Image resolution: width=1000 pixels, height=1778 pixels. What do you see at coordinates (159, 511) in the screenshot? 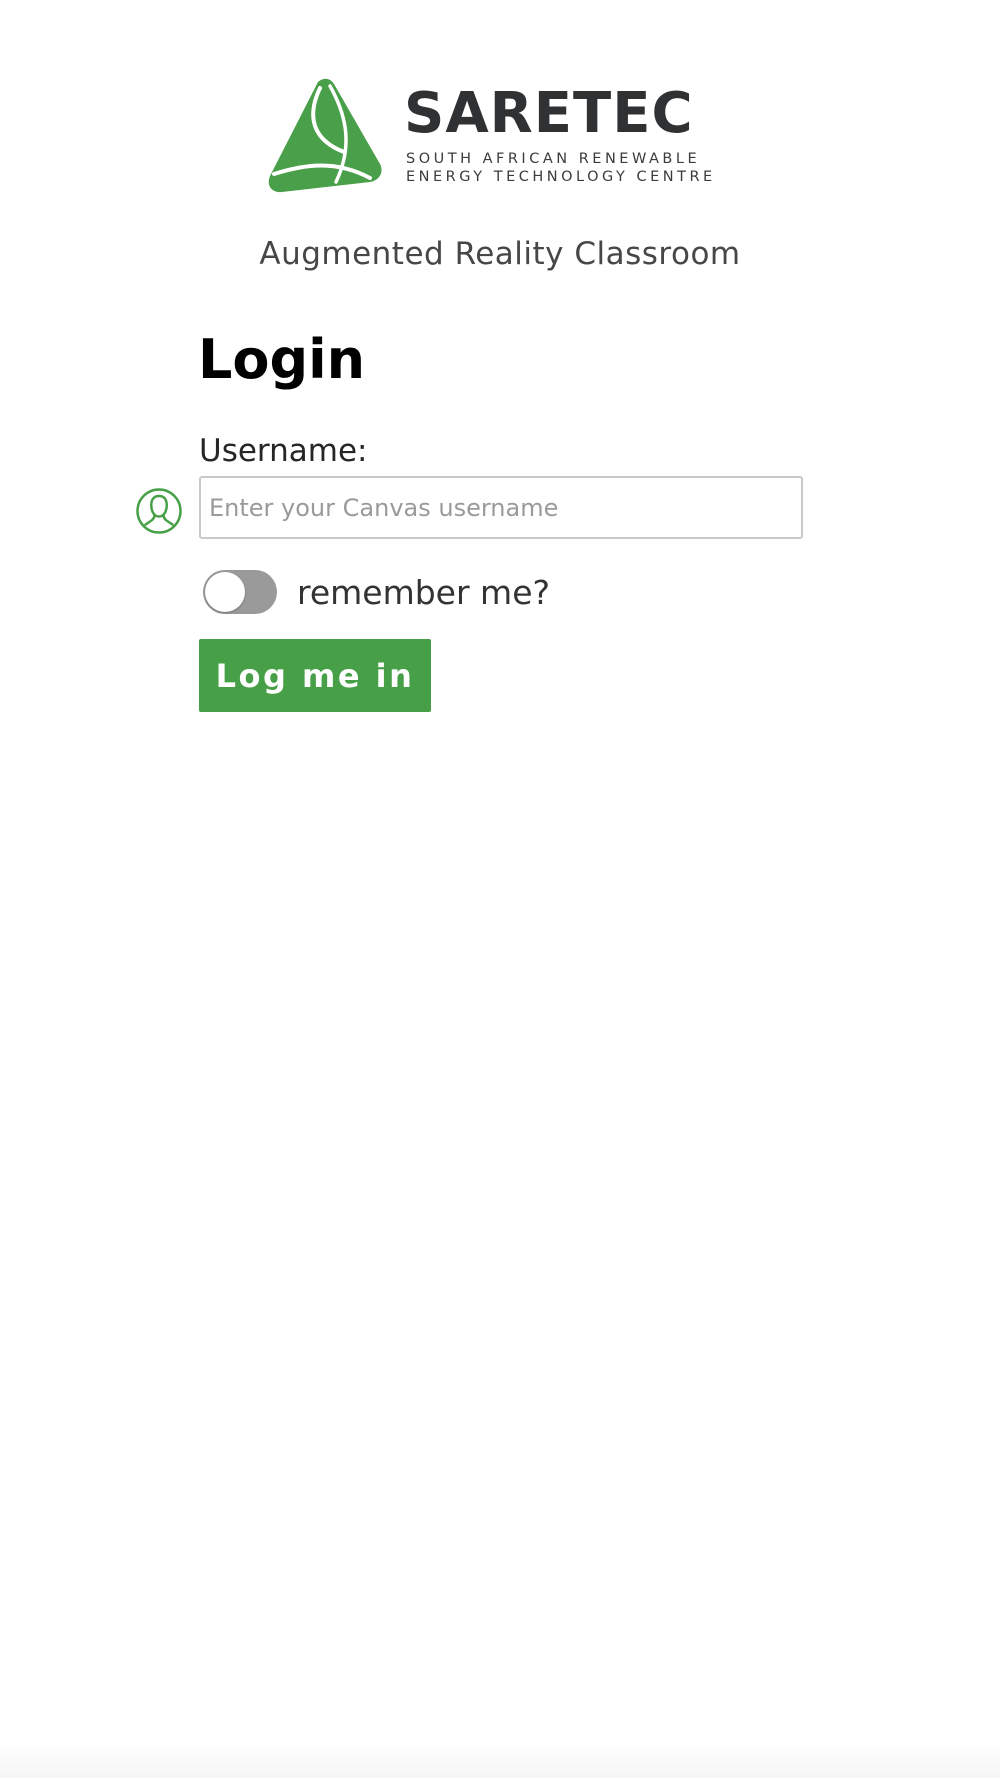
I see `user-icon` at bounding box center [159, 511].